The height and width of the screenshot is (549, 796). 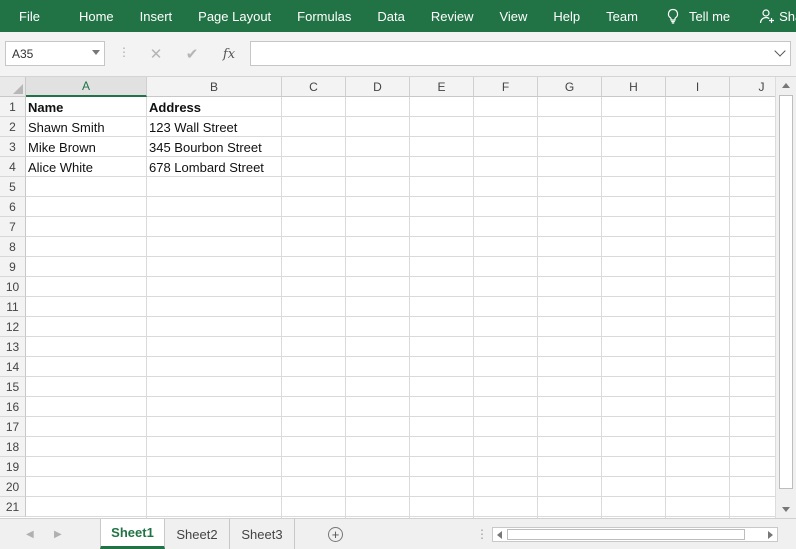 What do you see at coordinates (96, 52) in the screenshot?
I see `chevron-down-icon` at bounding box center [96, 52].